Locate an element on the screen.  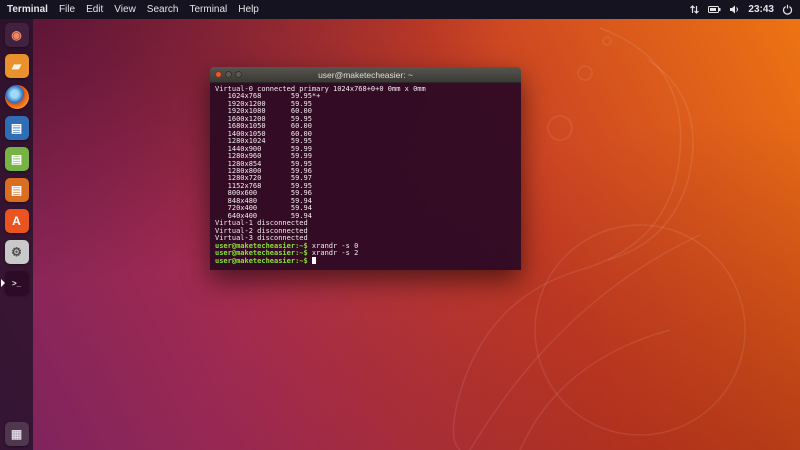
libreoffice-writer-icon: ▤ is located at coordinates (16, 128).